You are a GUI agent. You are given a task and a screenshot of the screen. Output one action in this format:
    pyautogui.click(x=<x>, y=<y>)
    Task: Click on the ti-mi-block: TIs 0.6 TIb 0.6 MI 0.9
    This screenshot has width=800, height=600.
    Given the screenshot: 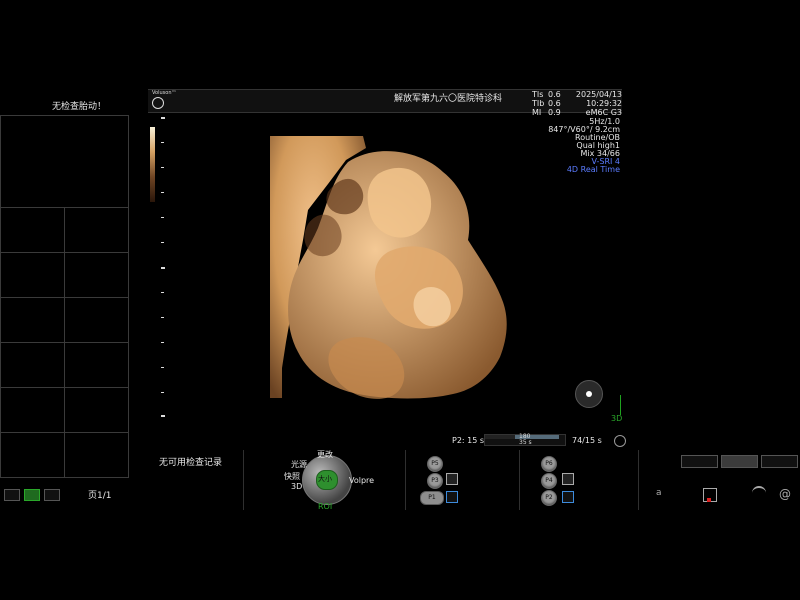 What is the action you would take?
    pyautogui.click(x=550, y=103)
    